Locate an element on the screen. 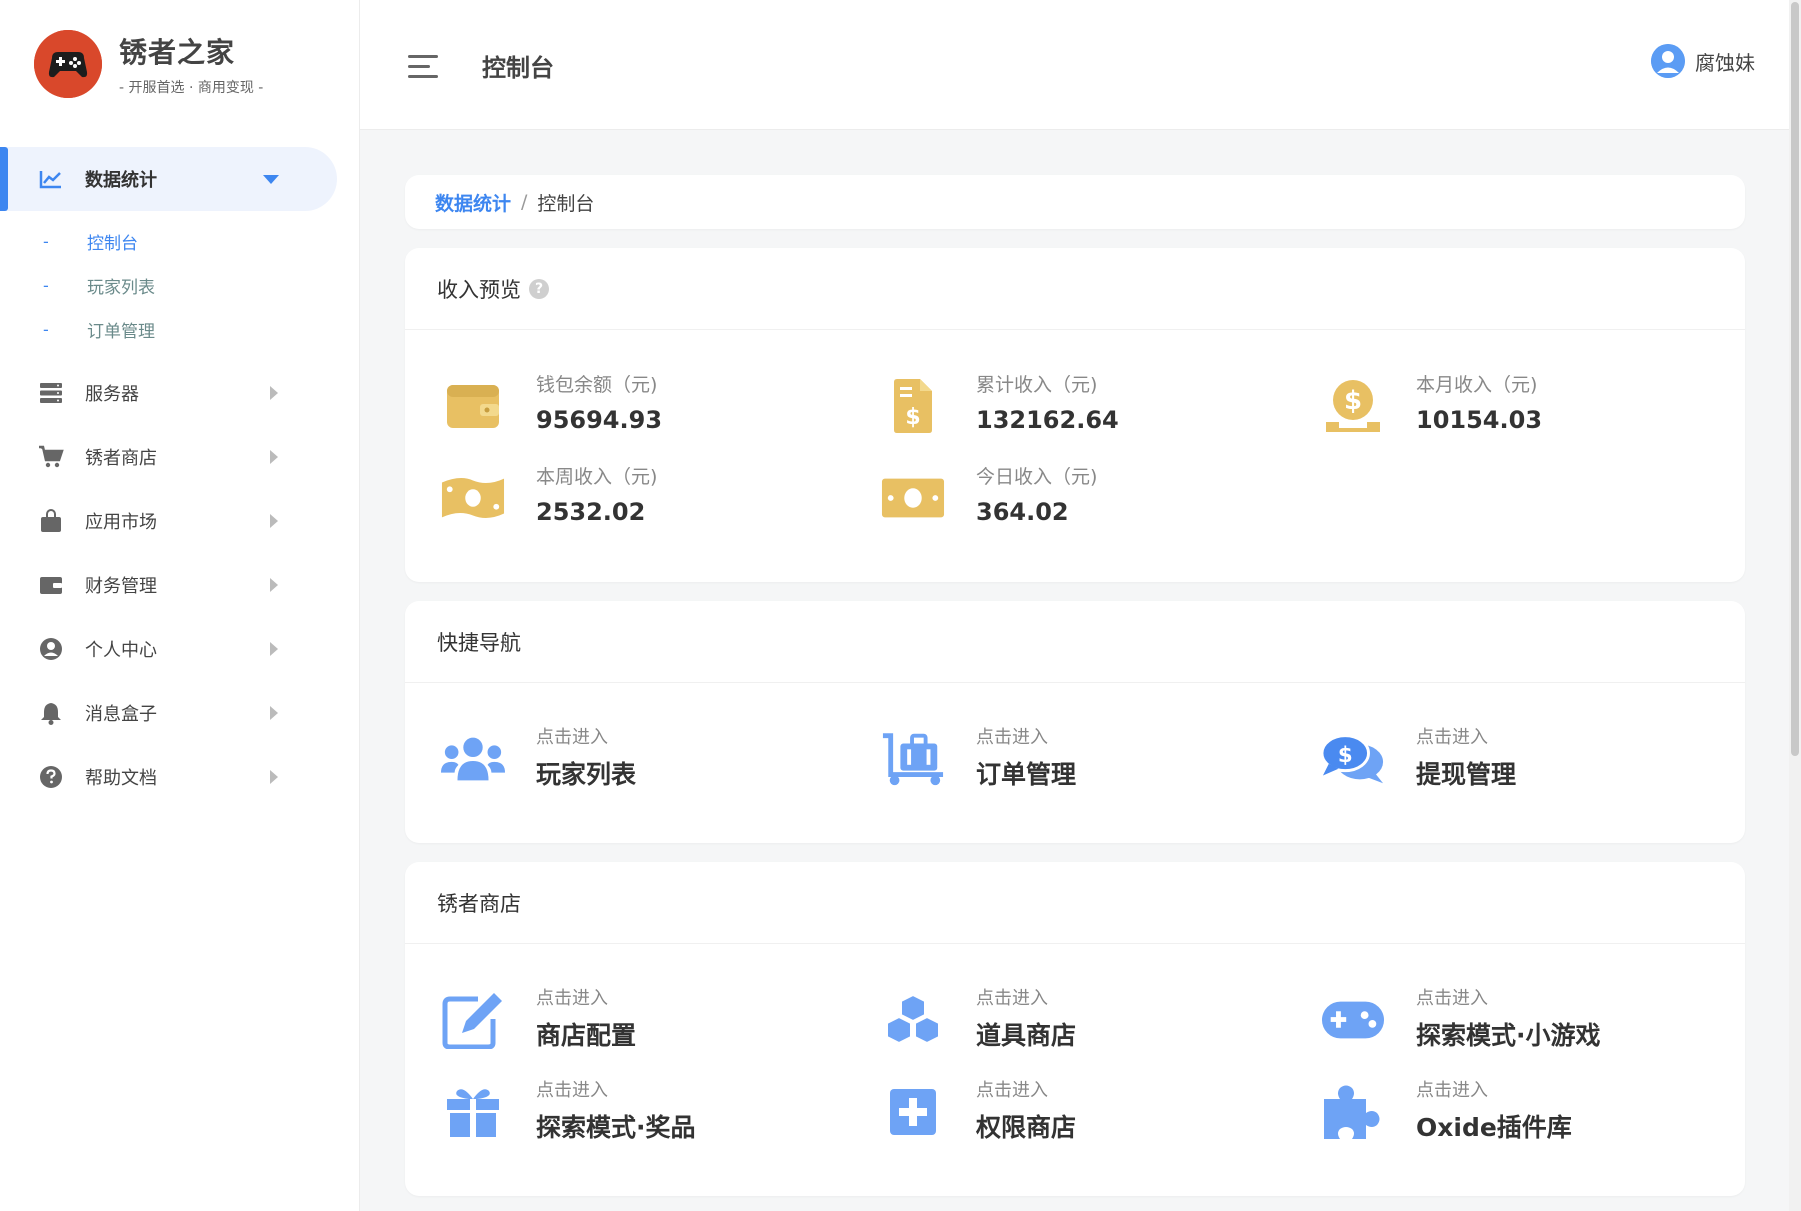  stat-total-income: $ 累计收入（元) 132162.64 is located at coordinates (1055, 406).